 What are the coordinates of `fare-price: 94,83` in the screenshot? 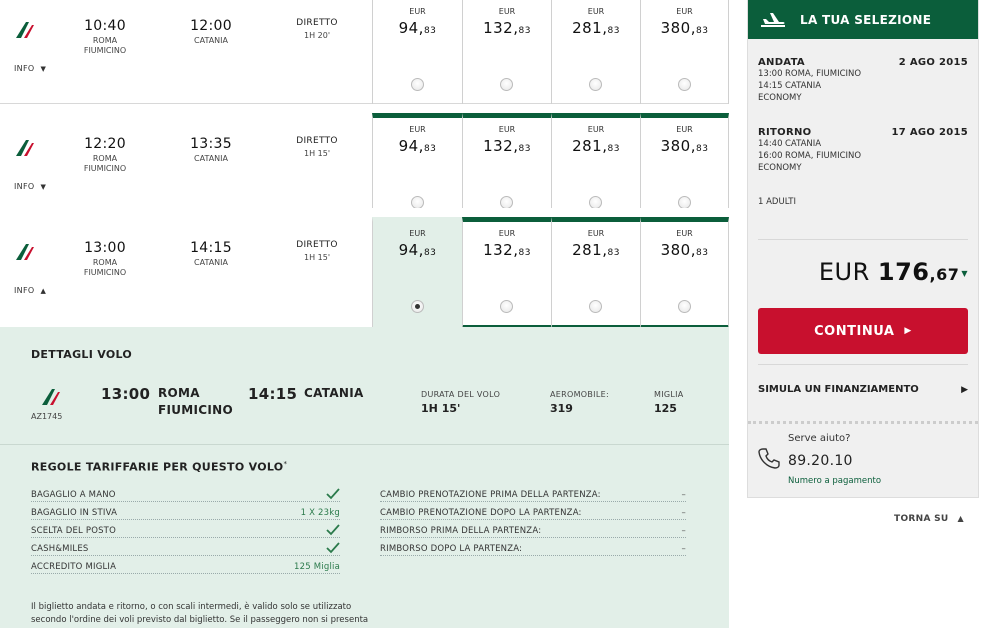 It's located at (417, 250).